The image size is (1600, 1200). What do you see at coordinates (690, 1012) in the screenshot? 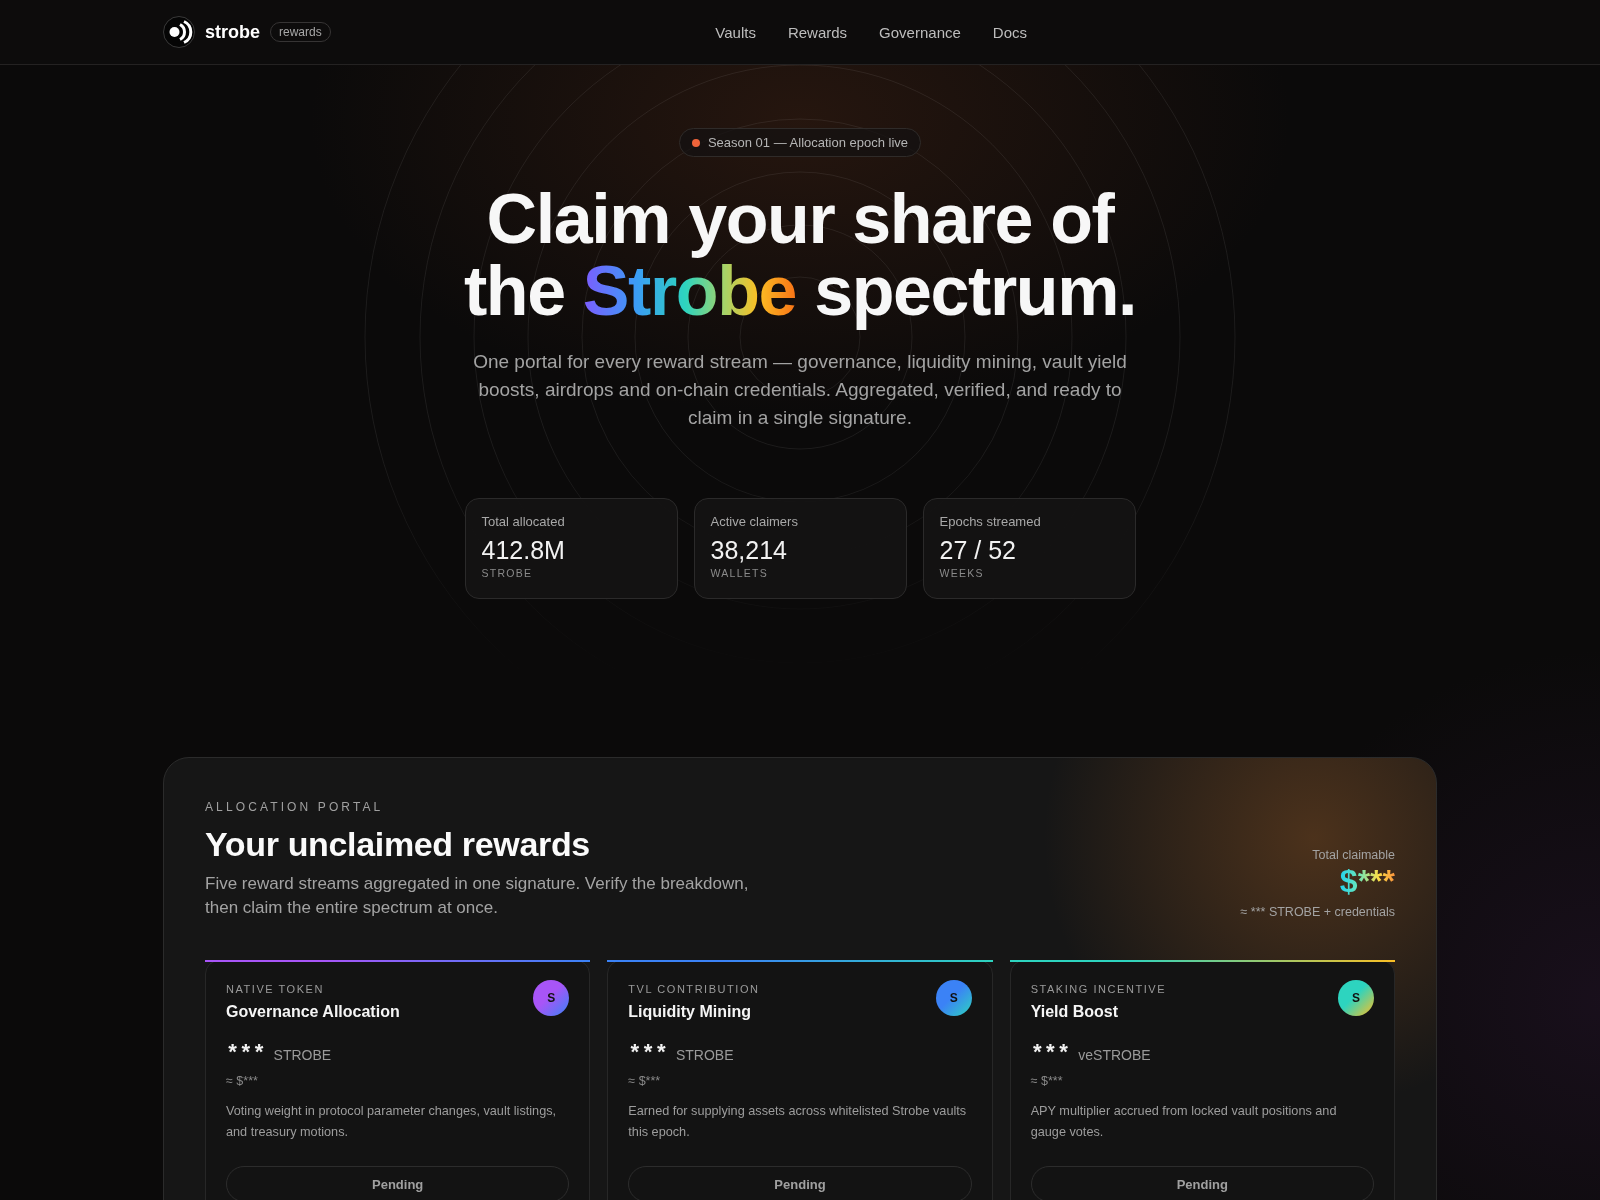
I see `reward-title: Liquidity Mining` at bounding box center [690, 1012].